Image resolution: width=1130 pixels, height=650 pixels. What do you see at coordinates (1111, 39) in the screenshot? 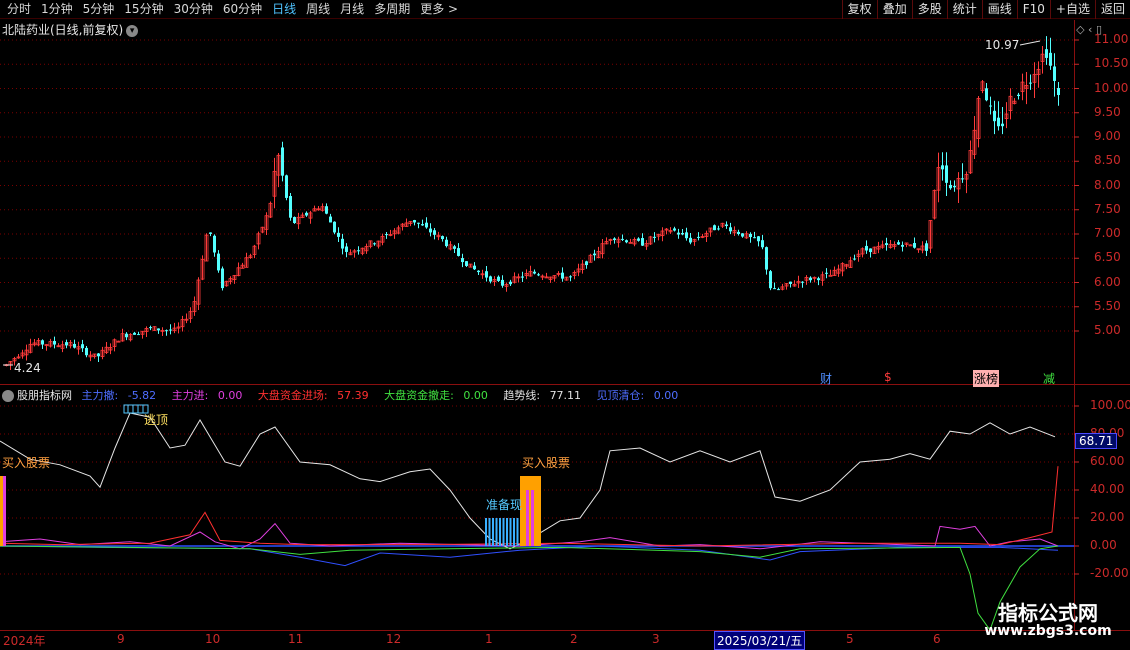
I see `price-tick-label: 11.00` at bounding box center [1111, 39].